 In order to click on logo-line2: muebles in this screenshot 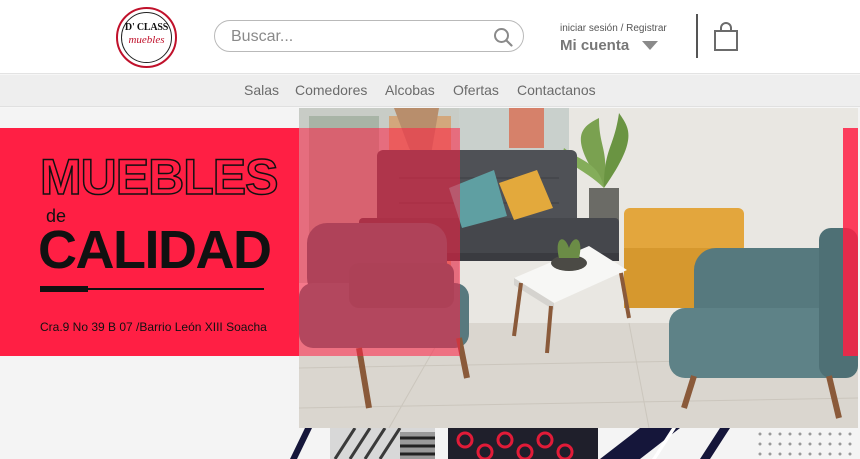, I will do `click(146, 40)`.